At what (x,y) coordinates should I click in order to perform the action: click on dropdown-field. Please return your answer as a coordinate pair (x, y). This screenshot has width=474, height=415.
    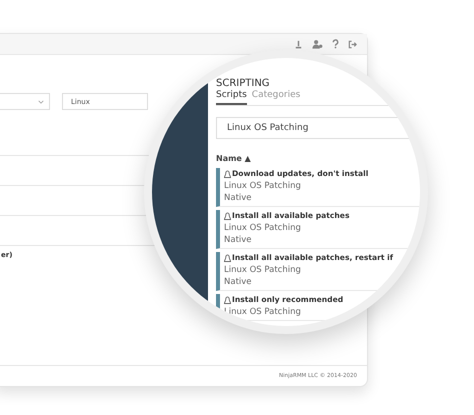
    Looking at the image, I should click on (25, 101).